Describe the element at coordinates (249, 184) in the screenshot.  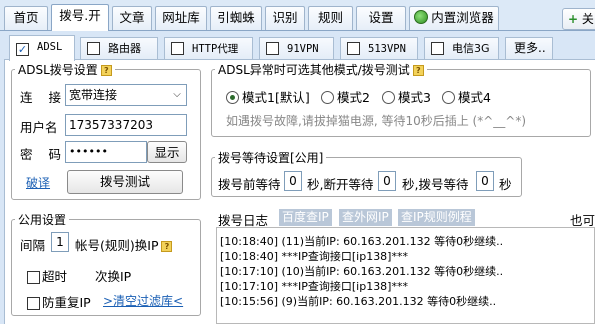
I see `before-wait-label: 拨号前等待` at that location.